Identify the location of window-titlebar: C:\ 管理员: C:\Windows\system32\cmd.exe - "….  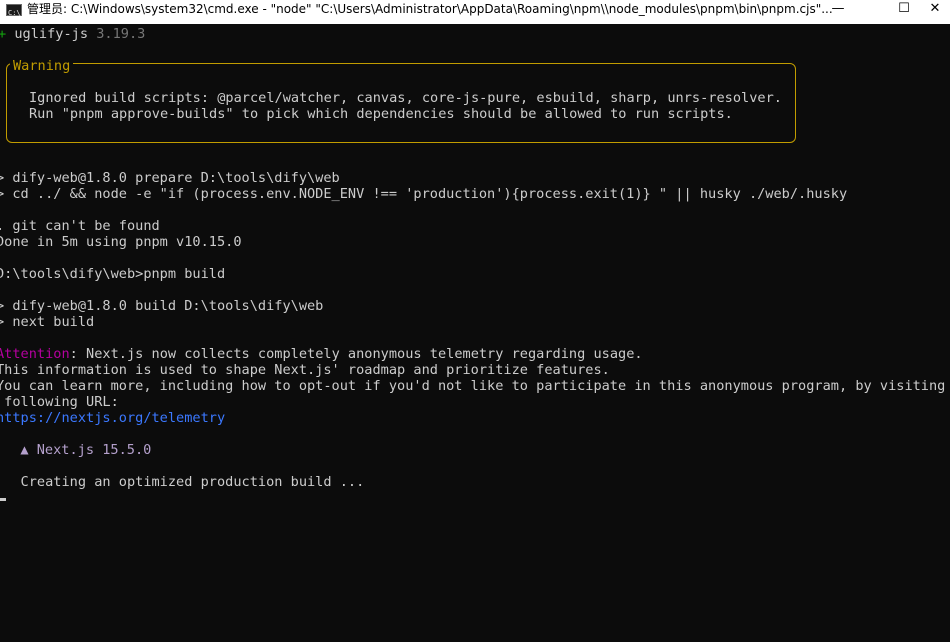
(475, 12).